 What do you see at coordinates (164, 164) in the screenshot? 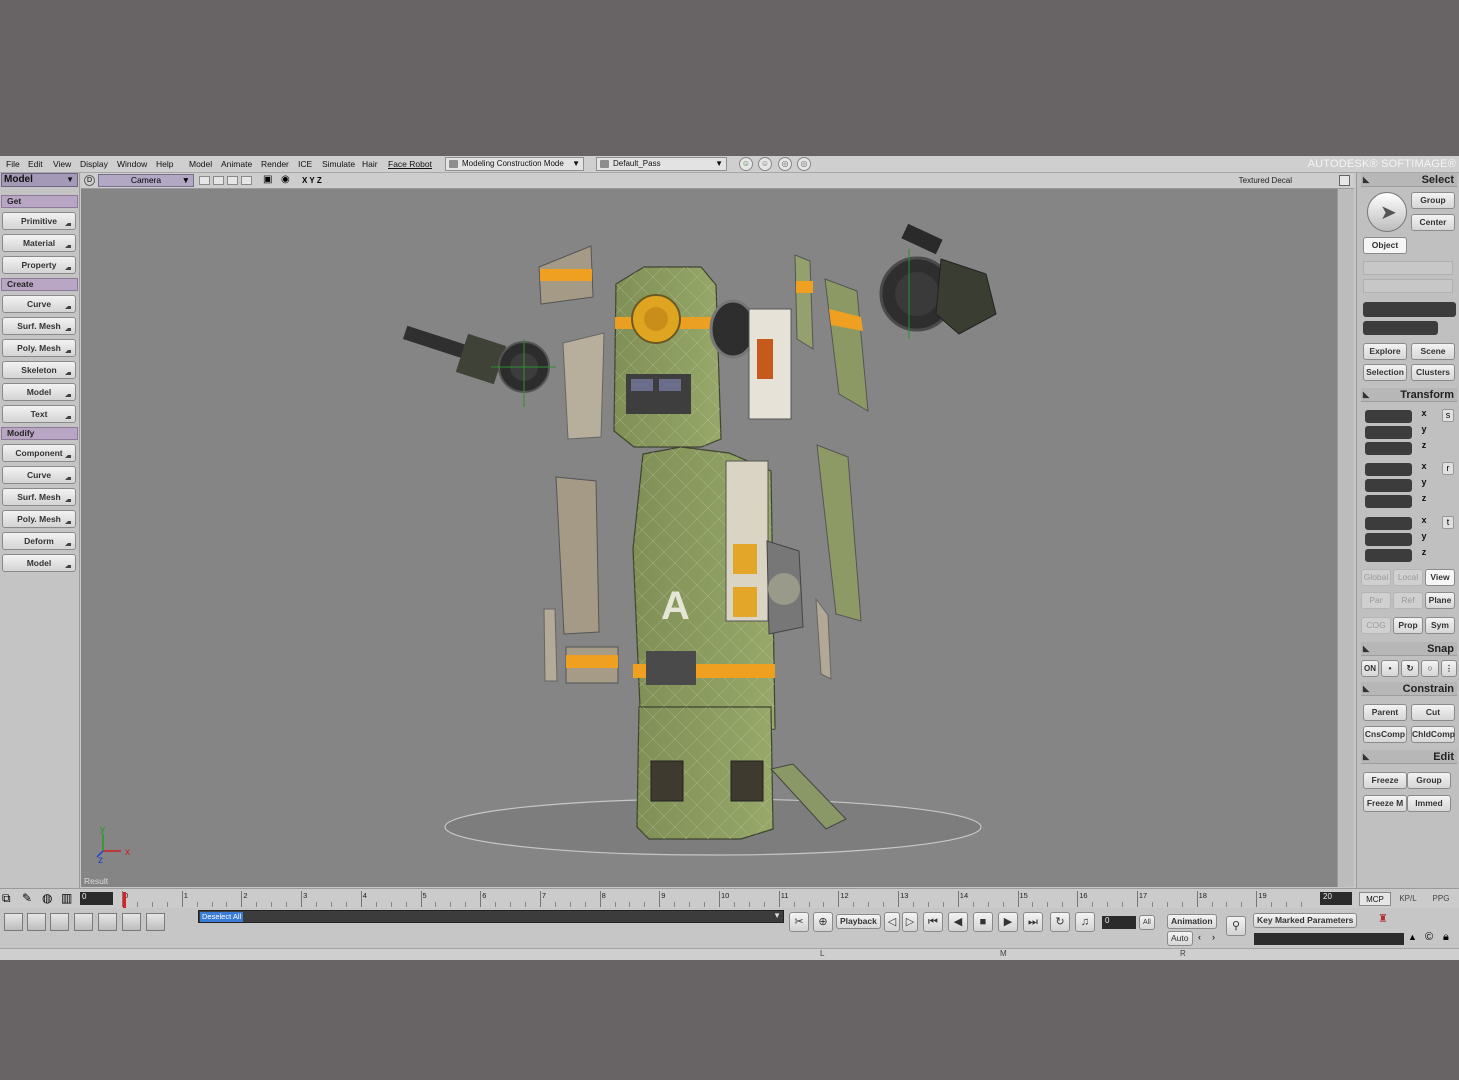
I see `menu-help: Help` at bounding box center [164, 164].